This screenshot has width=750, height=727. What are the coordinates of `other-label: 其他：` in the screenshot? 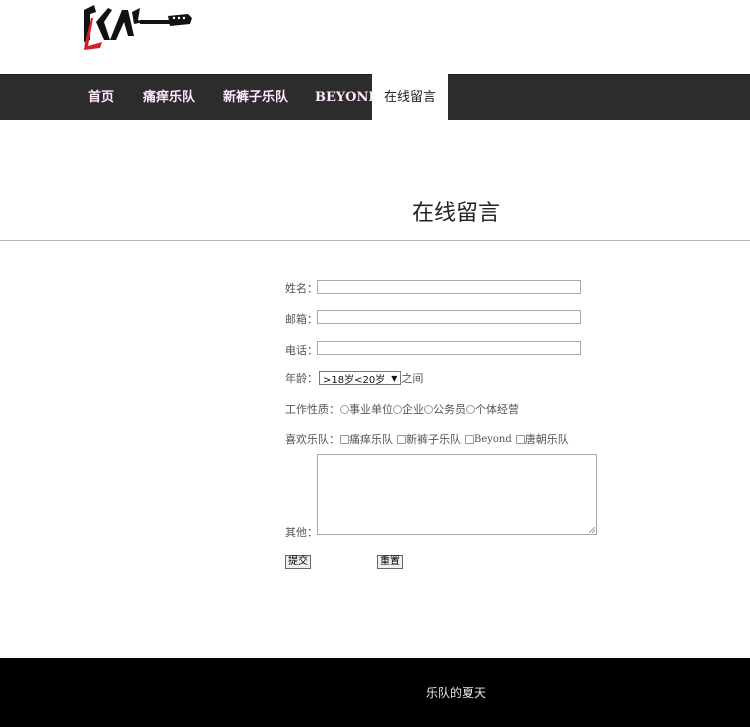 It's located at (301, 532).